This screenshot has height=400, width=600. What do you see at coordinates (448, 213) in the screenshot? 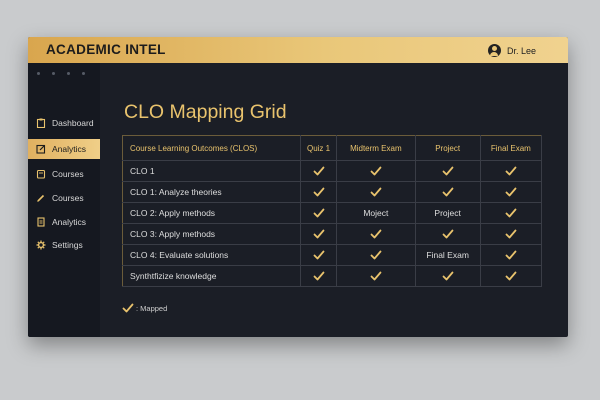
I see `text-cell: Project` at bounding box center [448, 213].